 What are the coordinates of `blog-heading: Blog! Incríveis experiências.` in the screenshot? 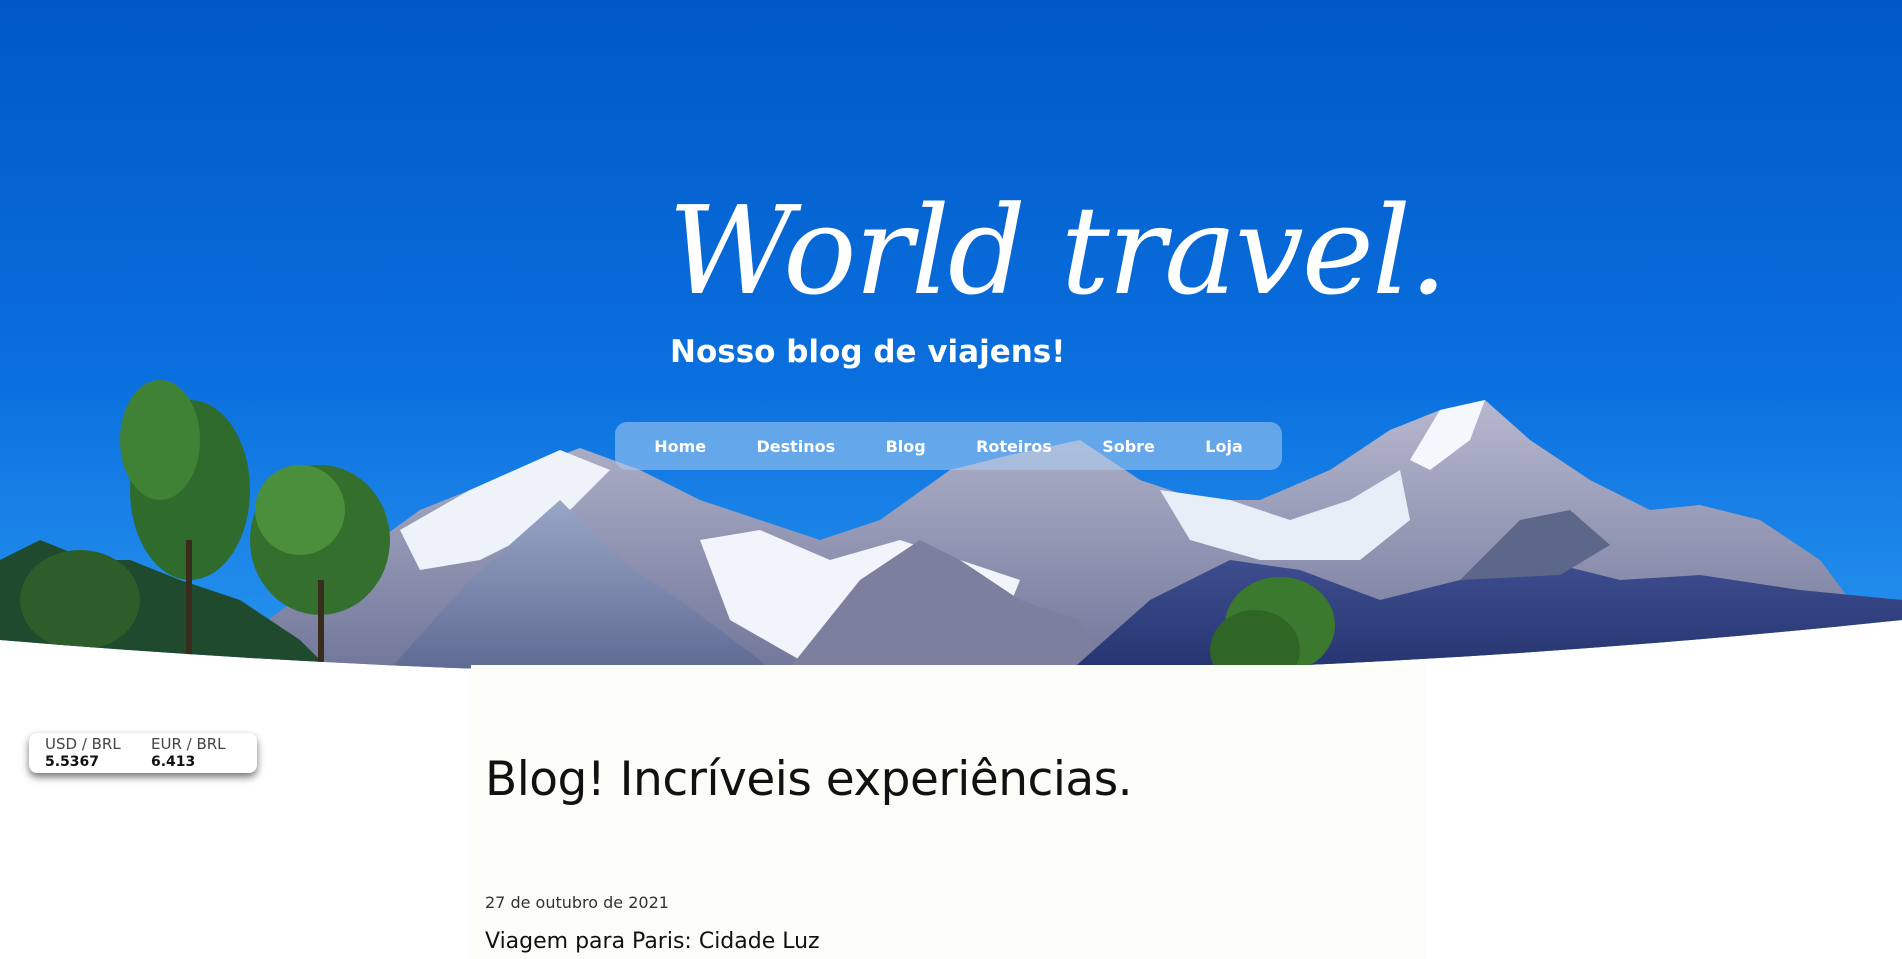 It's located at (809, 779).